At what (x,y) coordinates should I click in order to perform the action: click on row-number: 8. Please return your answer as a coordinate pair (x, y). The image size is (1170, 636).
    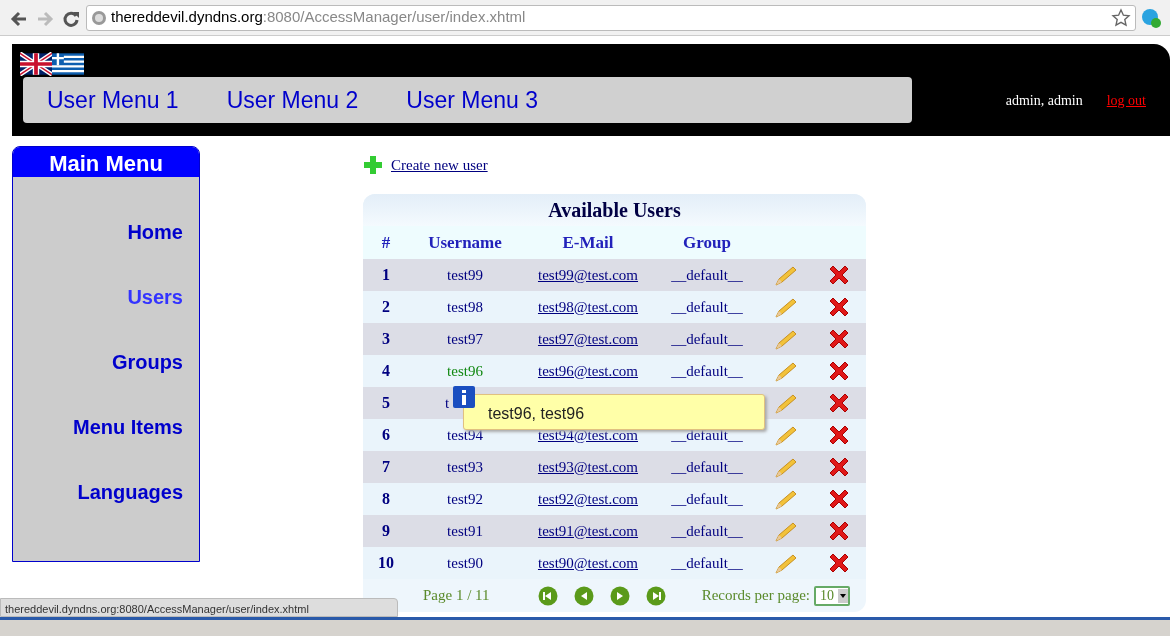
    Looking at the image, I should click on (386, 499).